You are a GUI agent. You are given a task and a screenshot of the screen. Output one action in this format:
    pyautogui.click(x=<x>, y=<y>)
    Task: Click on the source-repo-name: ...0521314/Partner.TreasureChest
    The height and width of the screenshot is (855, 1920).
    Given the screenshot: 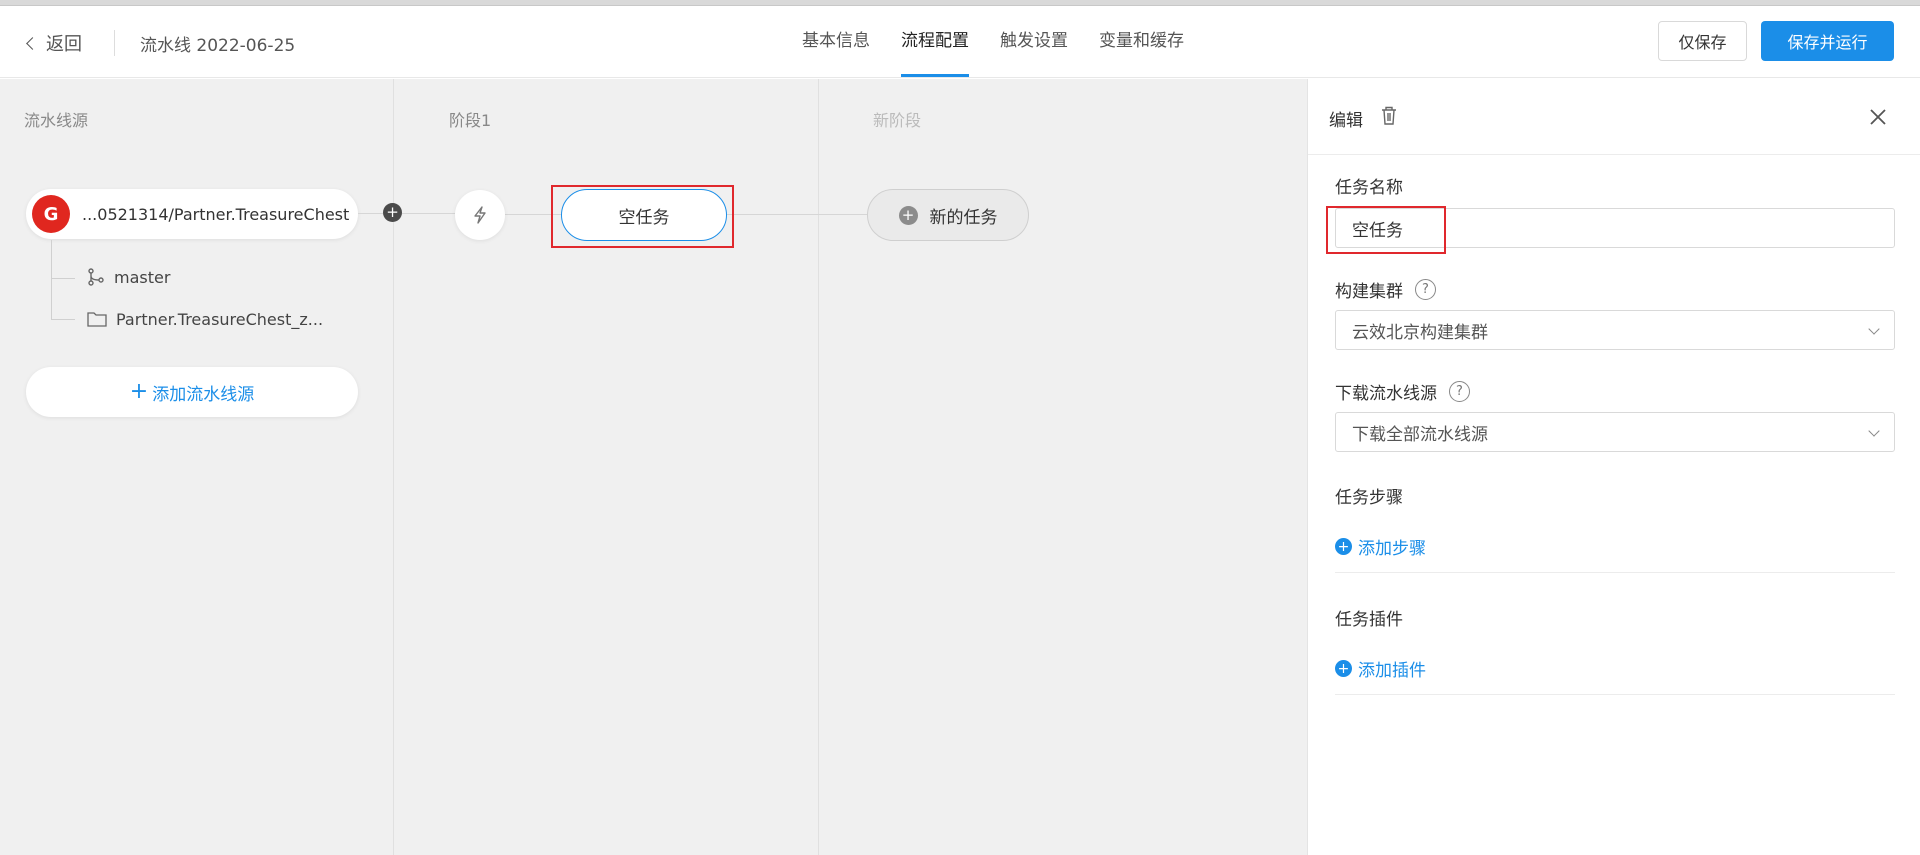 What is the action you would take?
    pyautogui.click(x=216, y=214)
    